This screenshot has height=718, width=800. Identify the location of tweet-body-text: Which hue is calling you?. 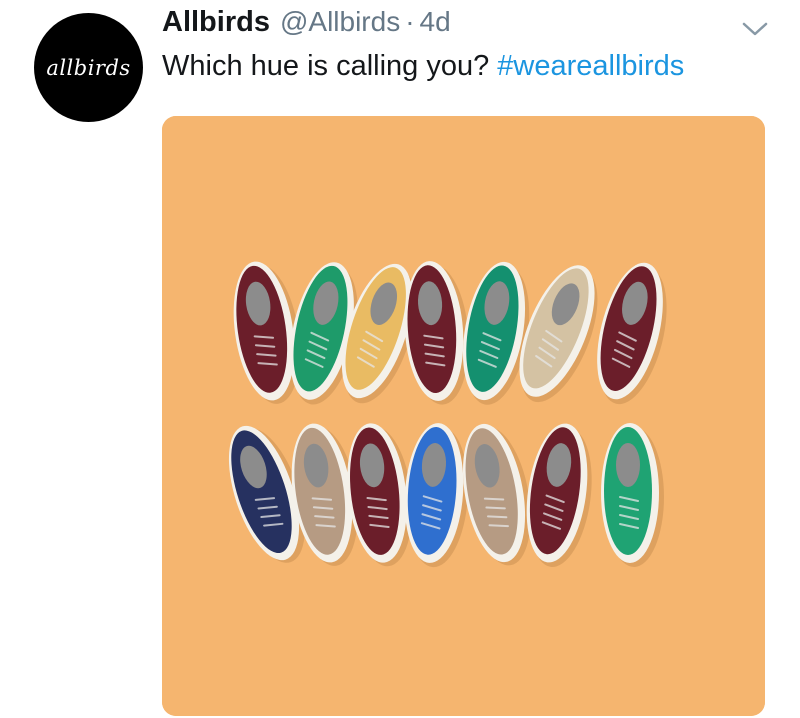
(330, 66).